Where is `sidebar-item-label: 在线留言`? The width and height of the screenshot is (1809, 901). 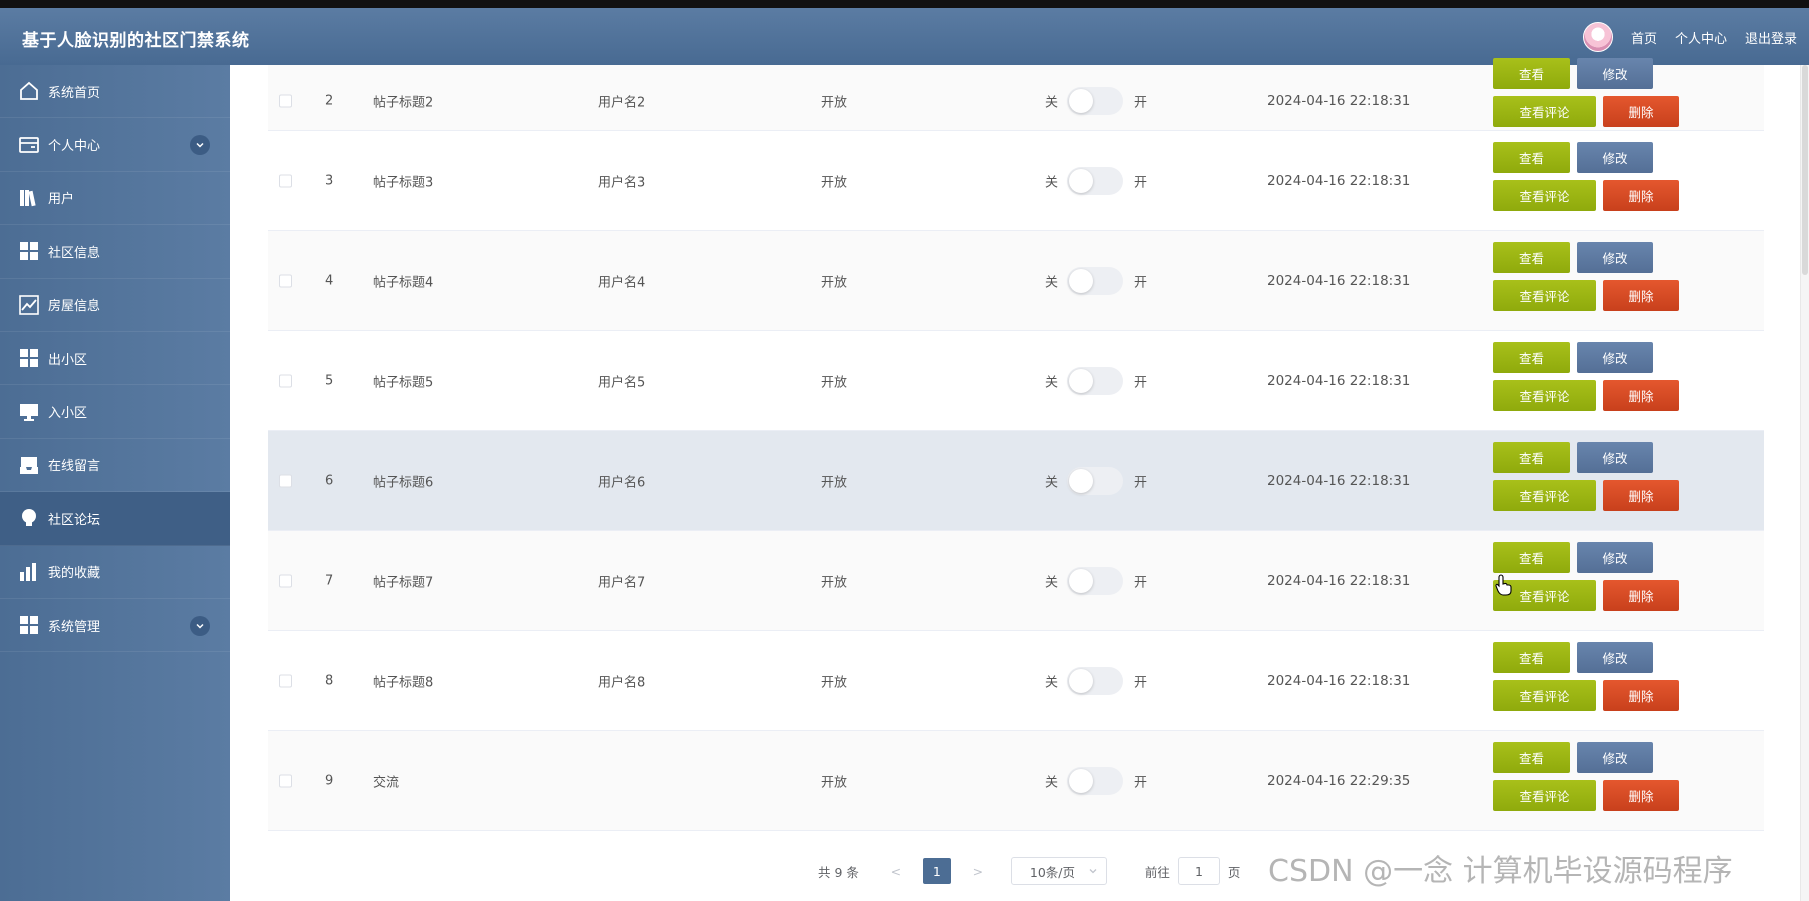
sidebar-item-label: 在线留言 is located at coordinates (74, 467).